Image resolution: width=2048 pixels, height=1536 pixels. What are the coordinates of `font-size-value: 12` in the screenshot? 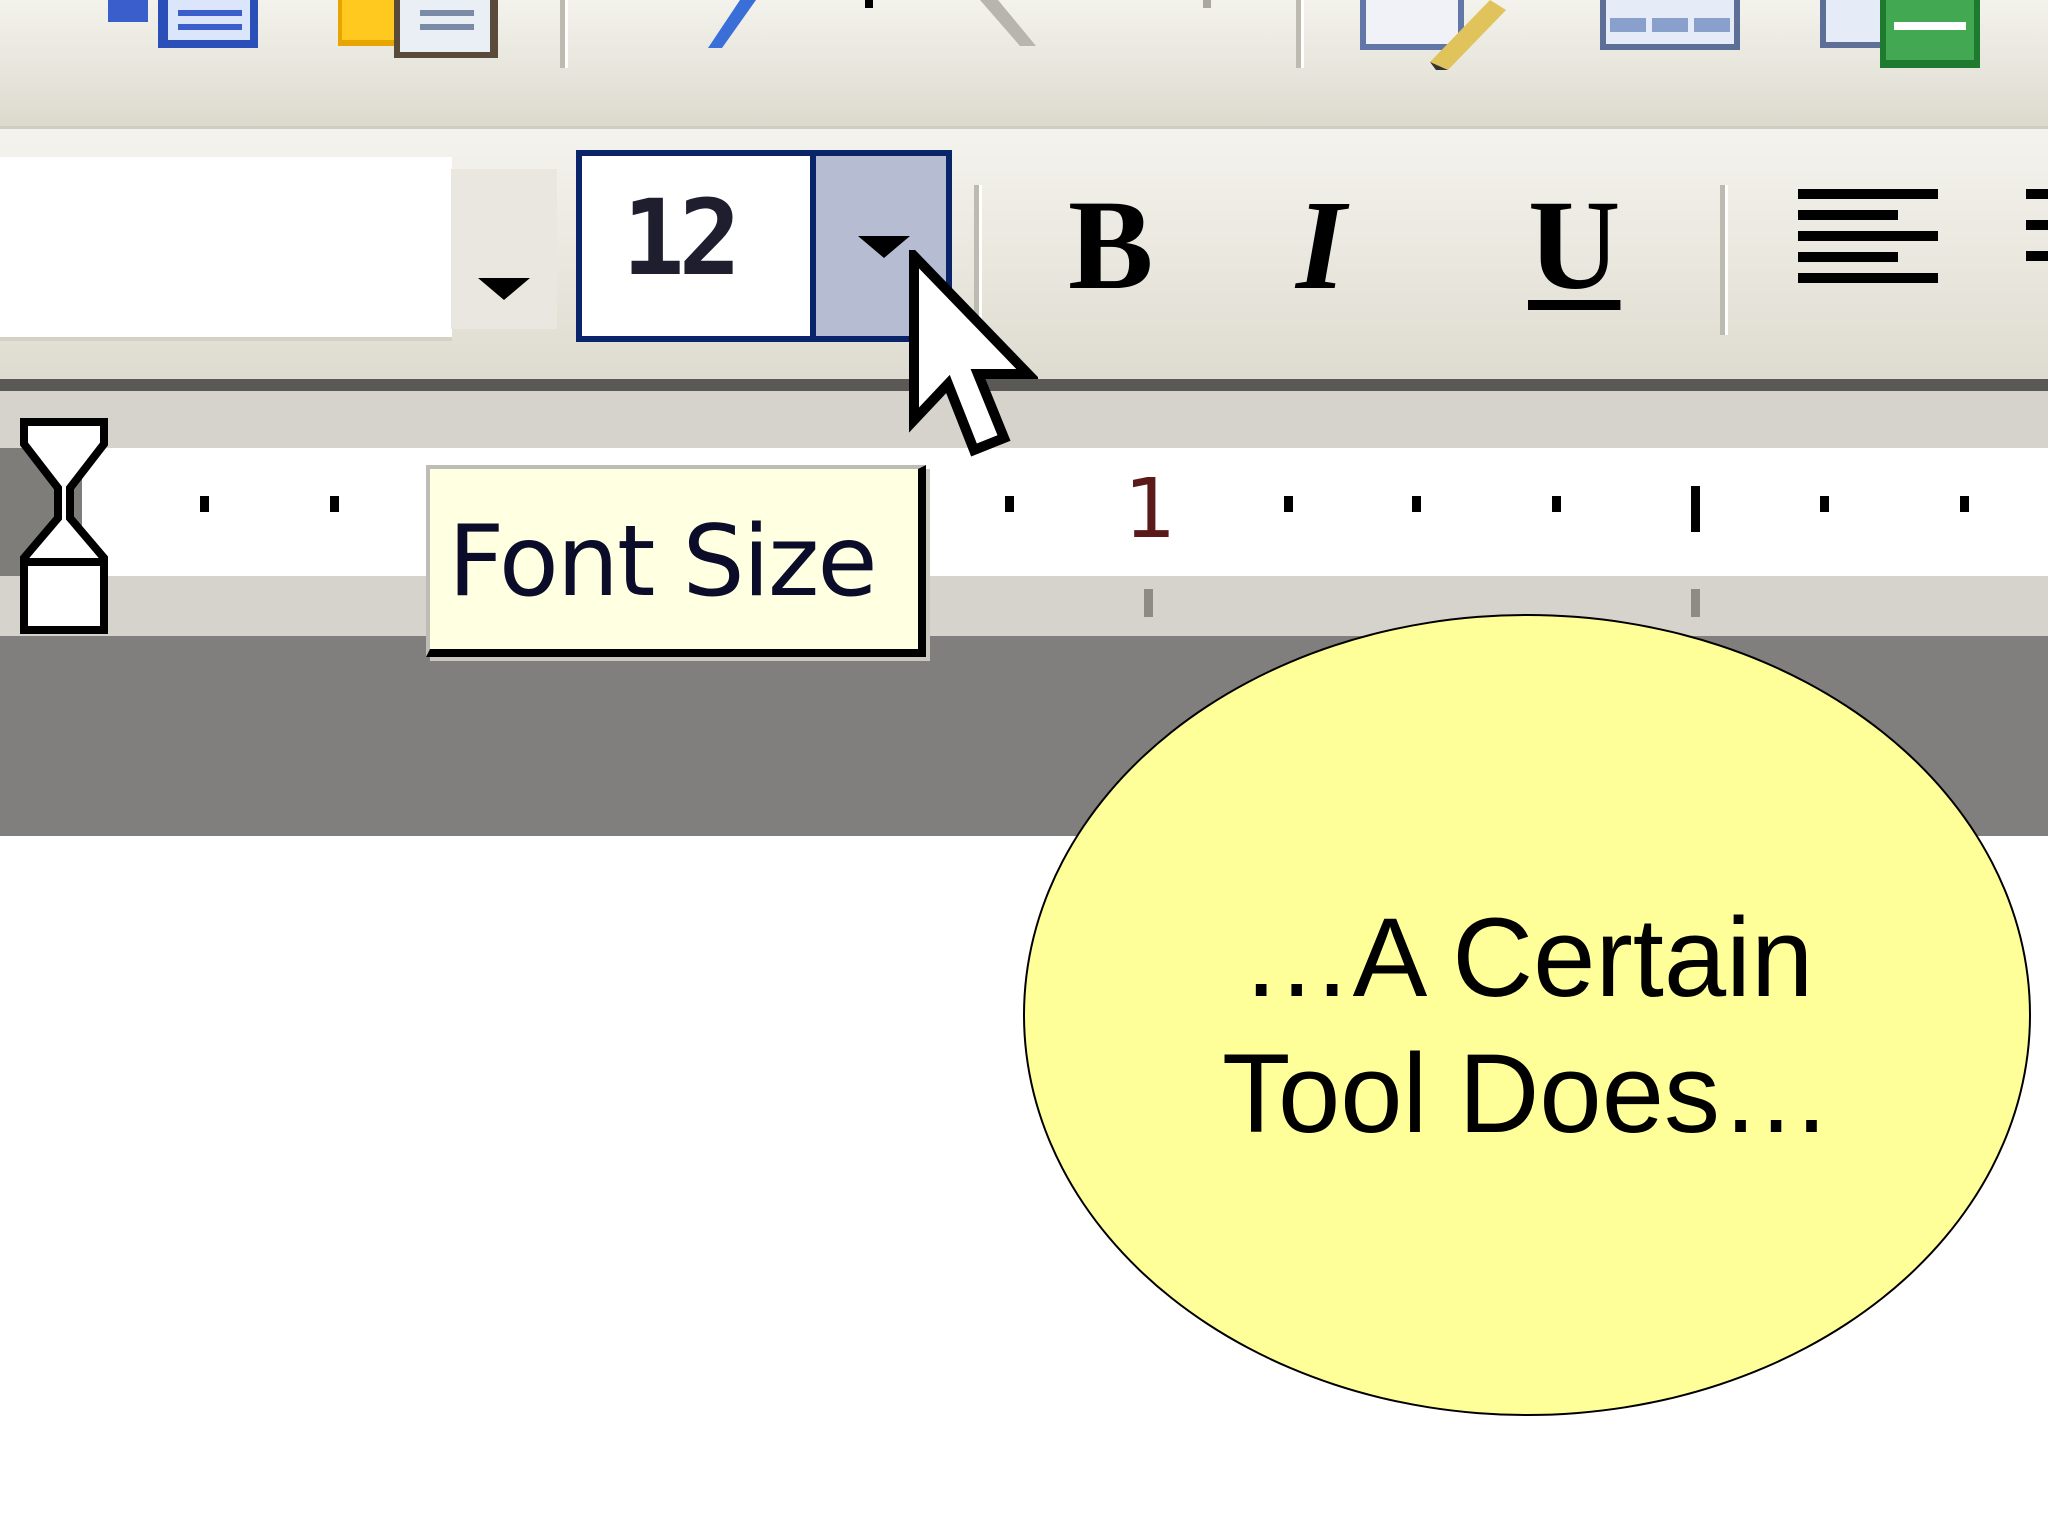 It's located at (681, 238).